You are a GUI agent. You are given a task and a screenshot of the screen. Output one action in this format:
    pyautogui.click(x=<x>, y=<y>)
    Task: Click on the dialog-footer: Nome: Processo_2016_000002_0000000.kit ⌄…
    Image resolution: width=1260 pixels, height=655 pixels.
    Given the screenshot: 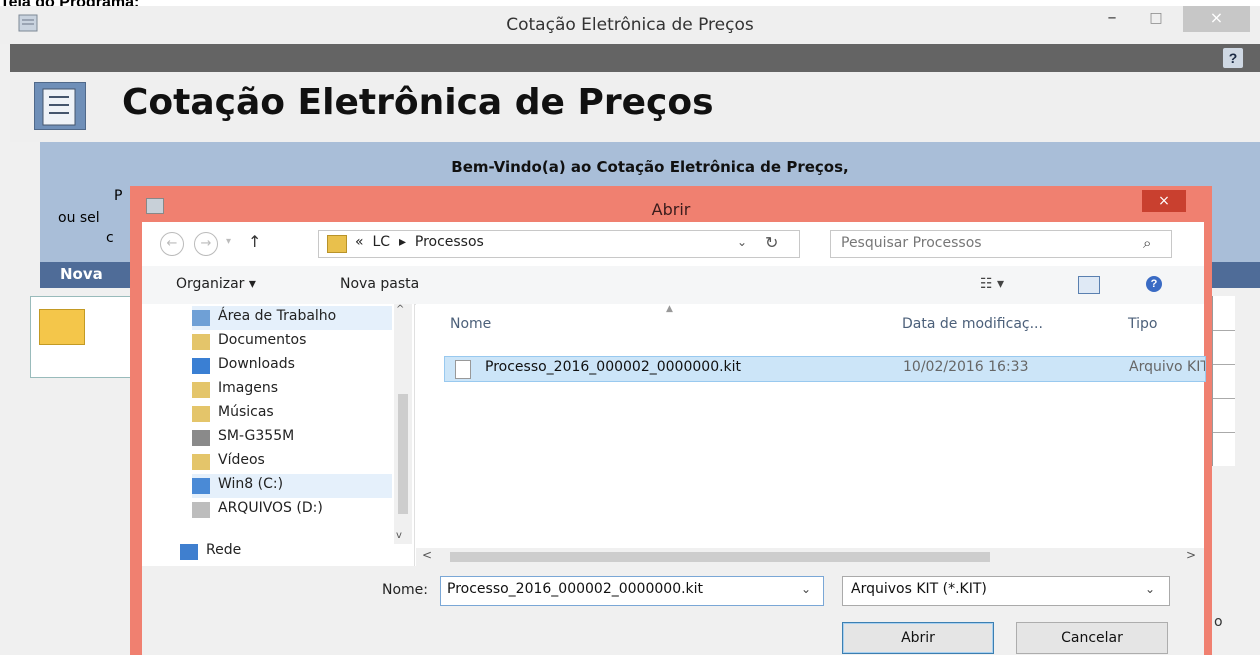 What is the action you would take?
    pyautogui.click(x=673, y=610)
    